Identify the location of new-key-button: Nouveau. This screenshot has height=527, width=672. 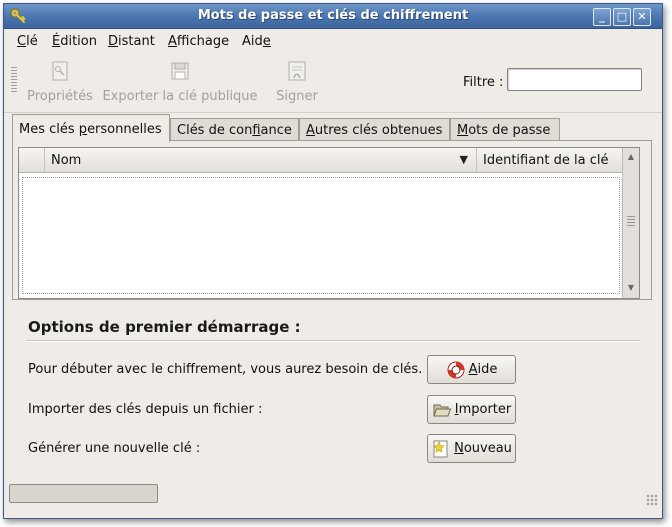
(471, 448).